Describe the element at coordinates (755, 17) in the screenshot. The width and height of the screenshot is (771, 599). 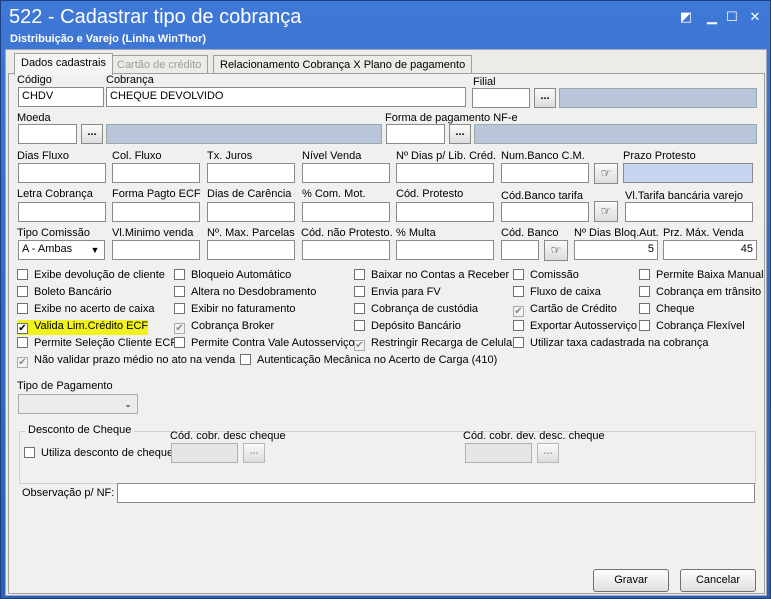
I see `close-icon: ✕` at that location.